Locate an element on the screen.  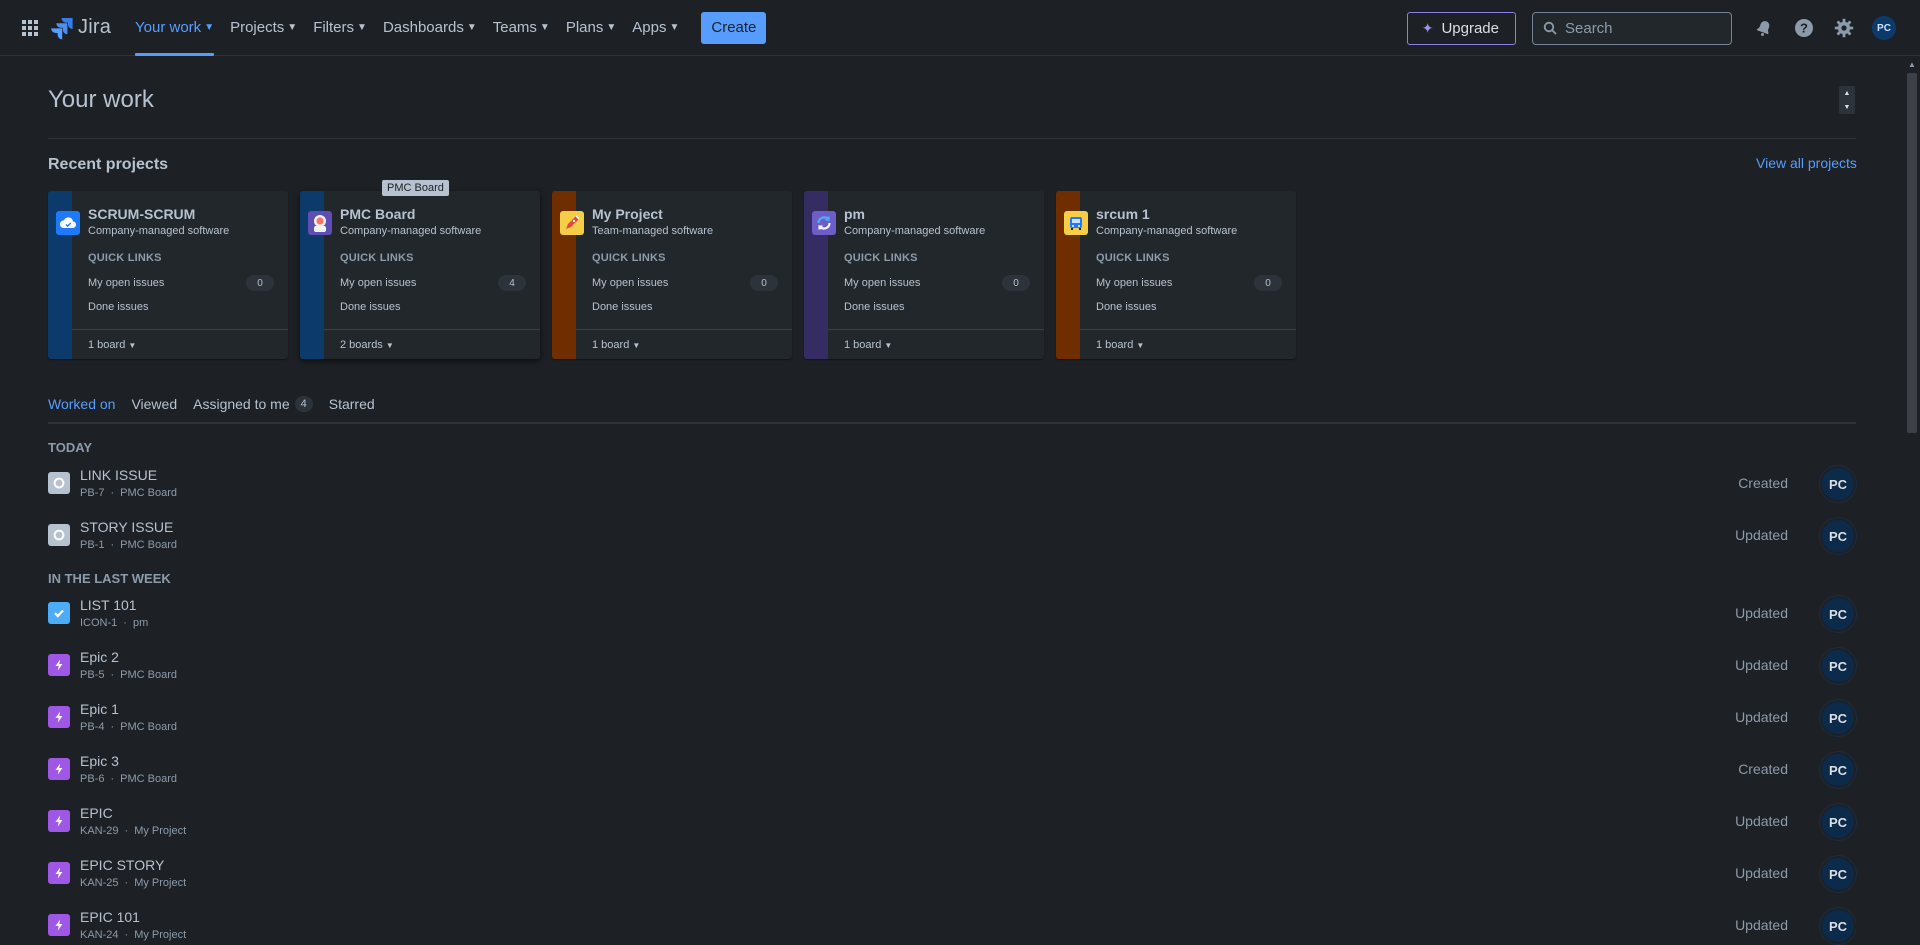
project-name: pm is located at coordinates (854, 214).